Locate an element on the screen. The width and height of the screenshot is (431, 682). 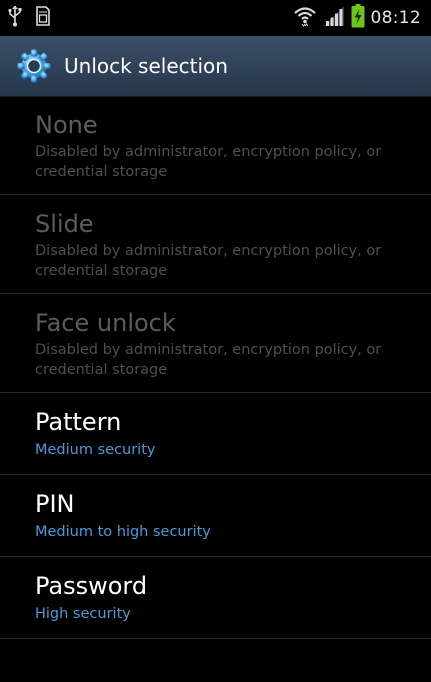
option-subtitle: Medium to high security is located at coordinates (123, 532).